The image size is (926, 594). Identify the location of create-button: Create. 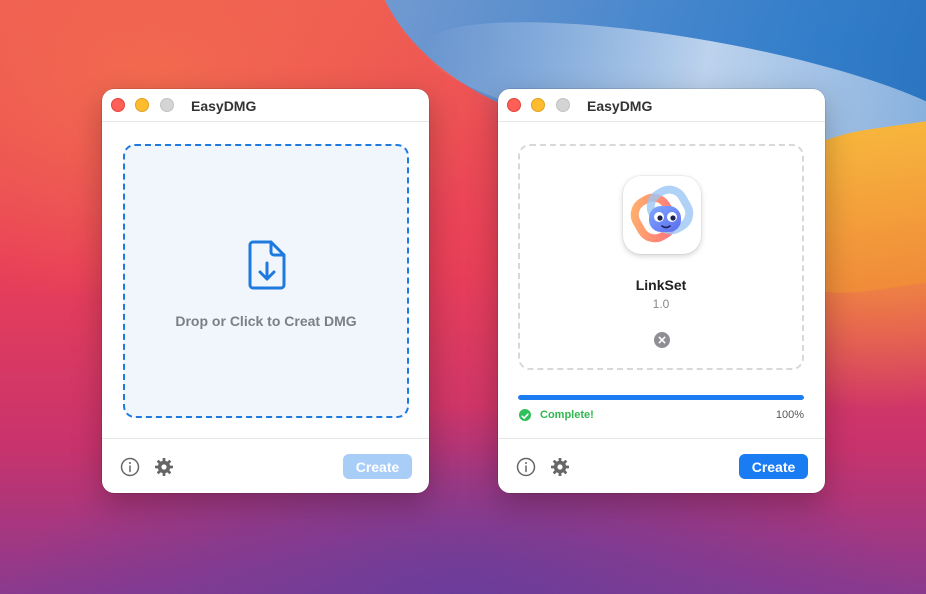
(773, 466).